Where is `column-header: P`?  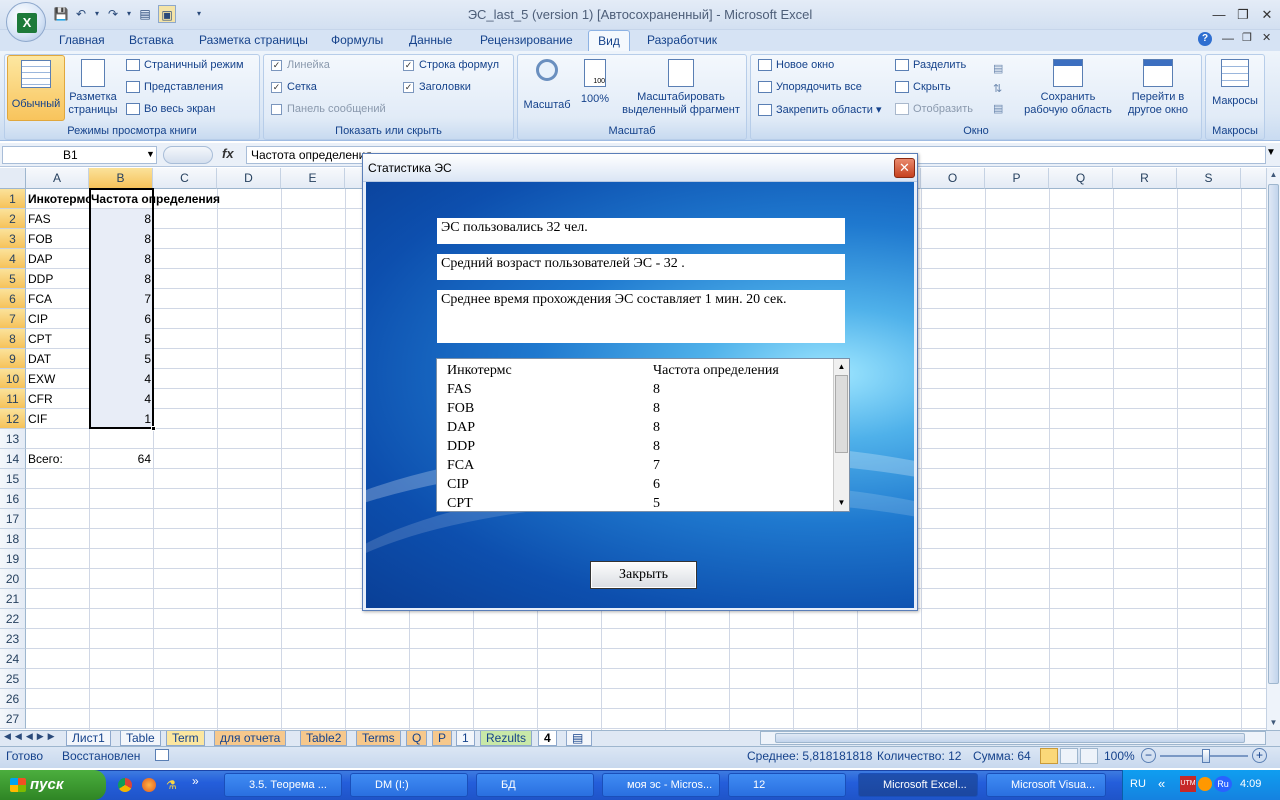
column-header: P is located at coordinates (1017, 178).